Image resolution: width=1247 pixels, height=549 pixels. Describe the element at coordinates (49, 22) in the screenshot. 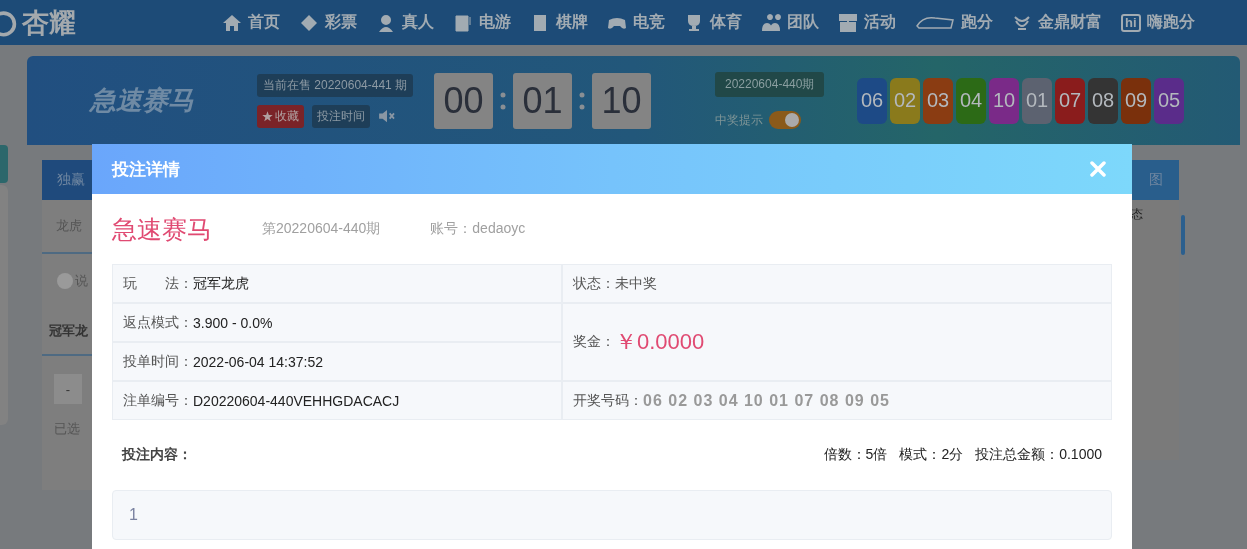

I see `logo: 杏耀` at that location.